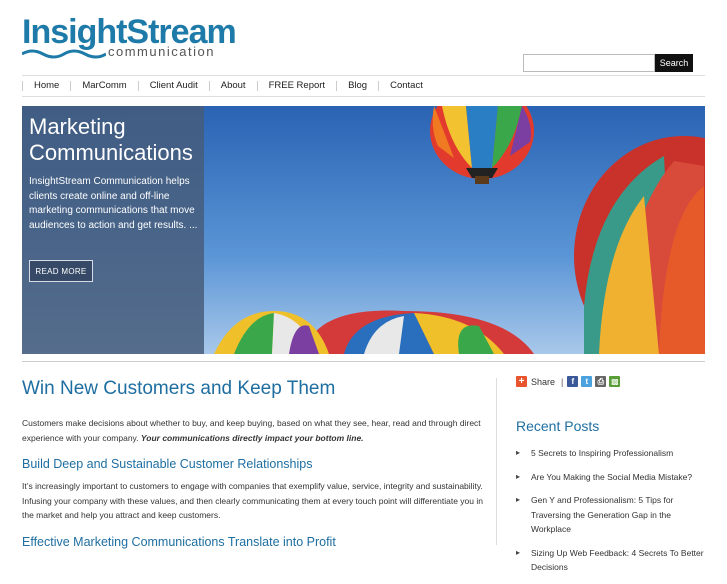 This screenshot has width=727, height=584. I want to click on content-divider, so click(363, 361).